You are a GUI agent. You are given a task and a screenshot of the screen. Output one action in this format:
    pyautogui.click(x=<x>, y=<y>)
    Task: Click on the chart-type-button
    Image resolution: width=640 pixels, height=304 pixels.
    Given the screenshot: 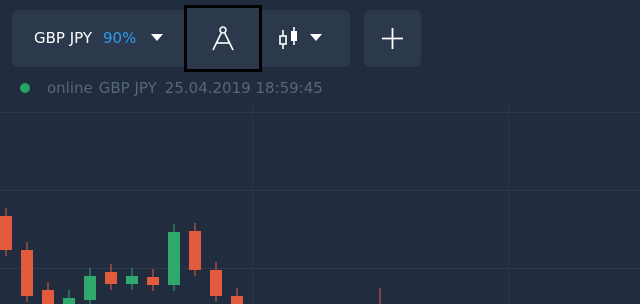 What is the action you would take?
    pyautogui.click(x=308, y=38)
    